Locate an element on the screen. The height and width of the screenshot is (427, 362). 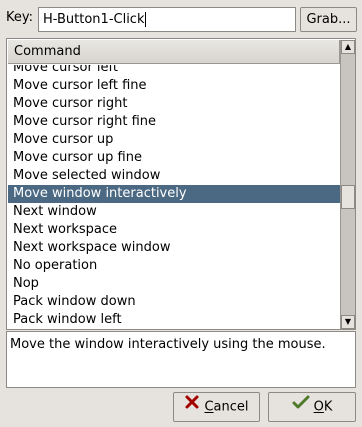
text-caret is located at coordinates (145, 19).